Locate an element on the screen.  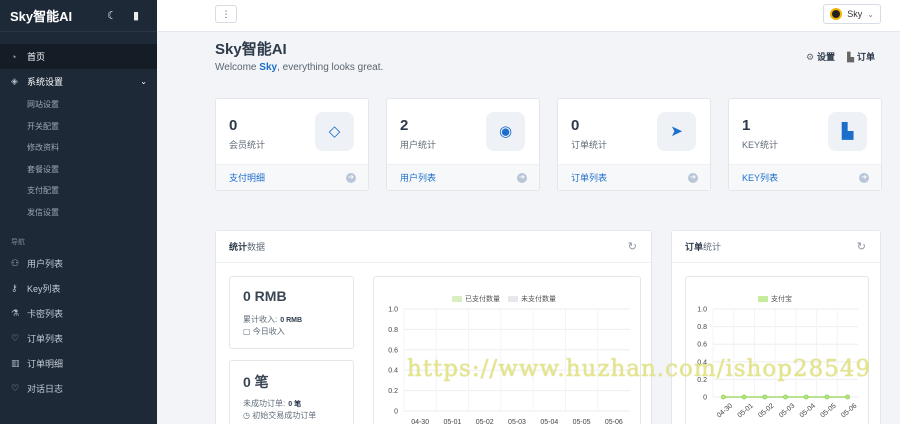
y-tick-label: 0.2 is located at coordinates (393, 391).